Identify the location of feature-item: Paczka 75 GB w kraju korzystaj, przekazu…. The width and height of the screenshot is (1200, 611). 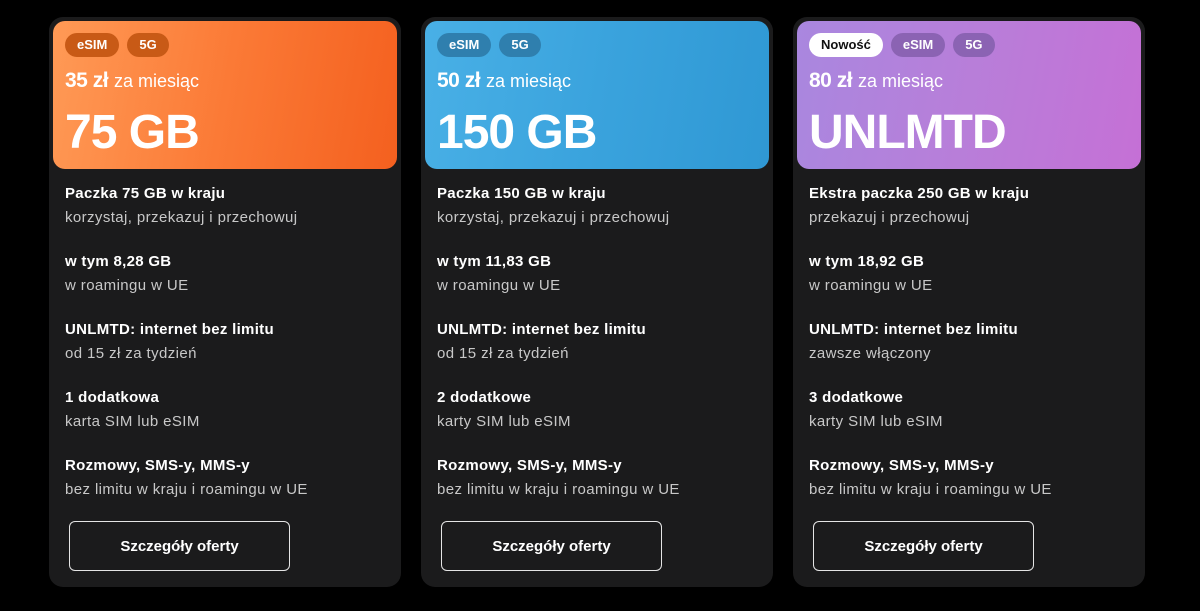
(225, 218).